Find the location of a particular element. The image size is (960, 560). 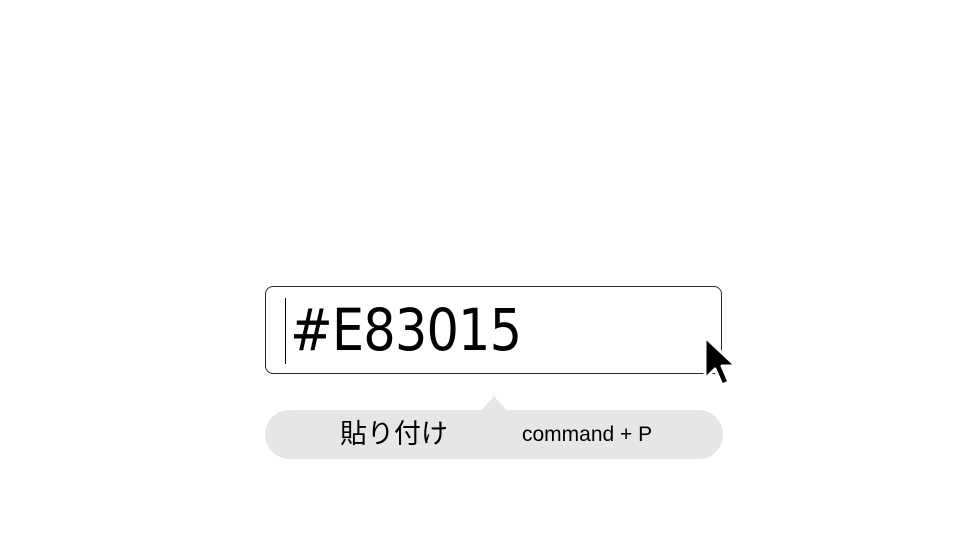

text-caret is located at coordinates (285, 331).